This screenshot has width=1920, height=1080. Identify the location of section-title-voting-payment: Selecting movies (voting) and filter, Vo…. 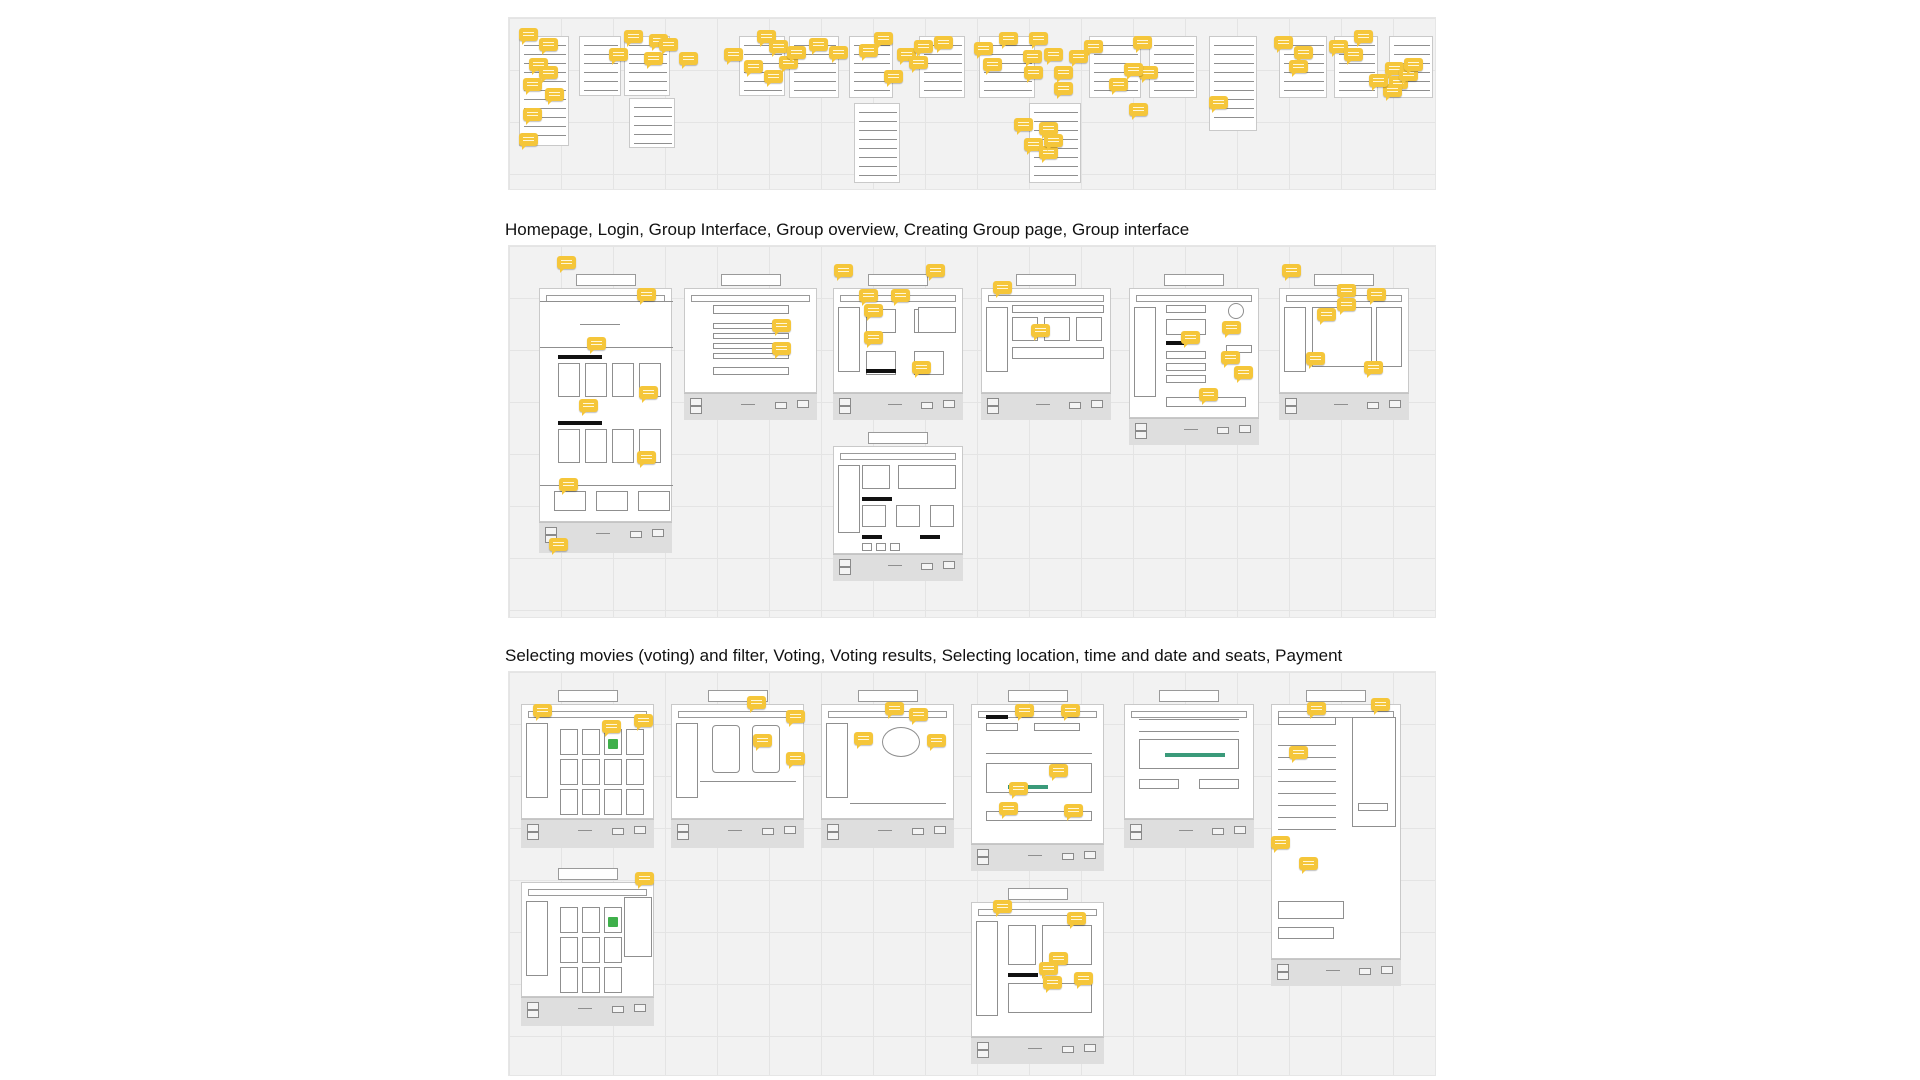
(924, 655).